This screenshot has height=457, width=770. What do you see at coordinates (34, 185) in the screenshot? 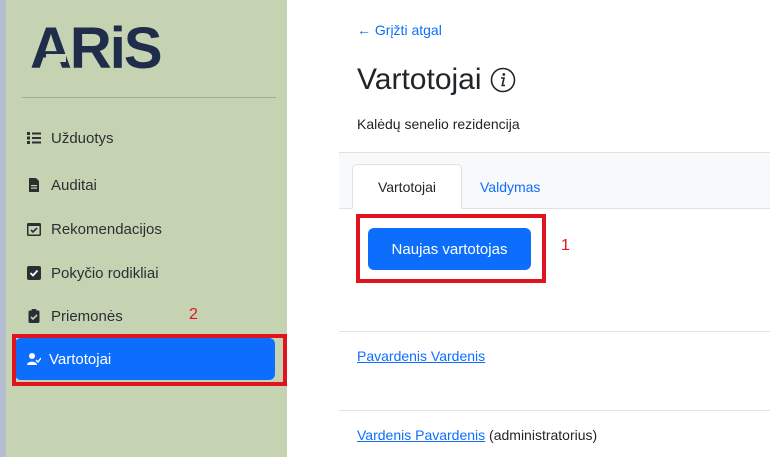
I see `file-icon` at bounding box center [34, 185].